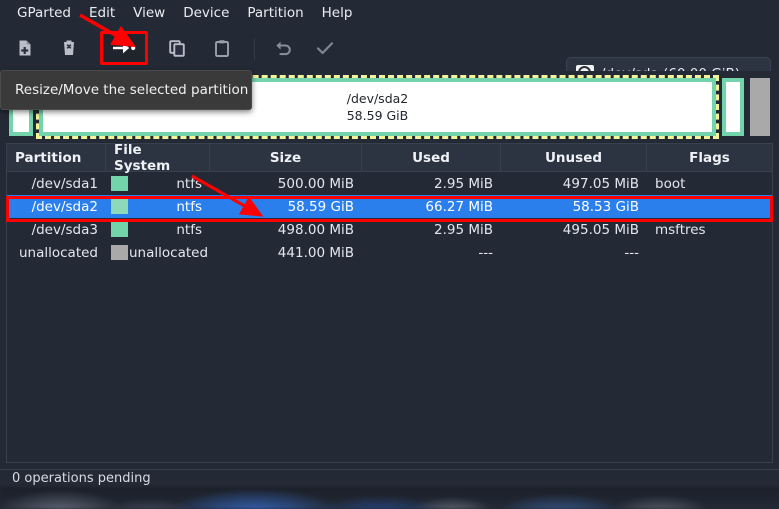 This screenshot has width=779, height=509. What do you see at coordinates (631, 252) in the screenshot?
I see `cell-unused: ---` at bounding box center [631, 252].